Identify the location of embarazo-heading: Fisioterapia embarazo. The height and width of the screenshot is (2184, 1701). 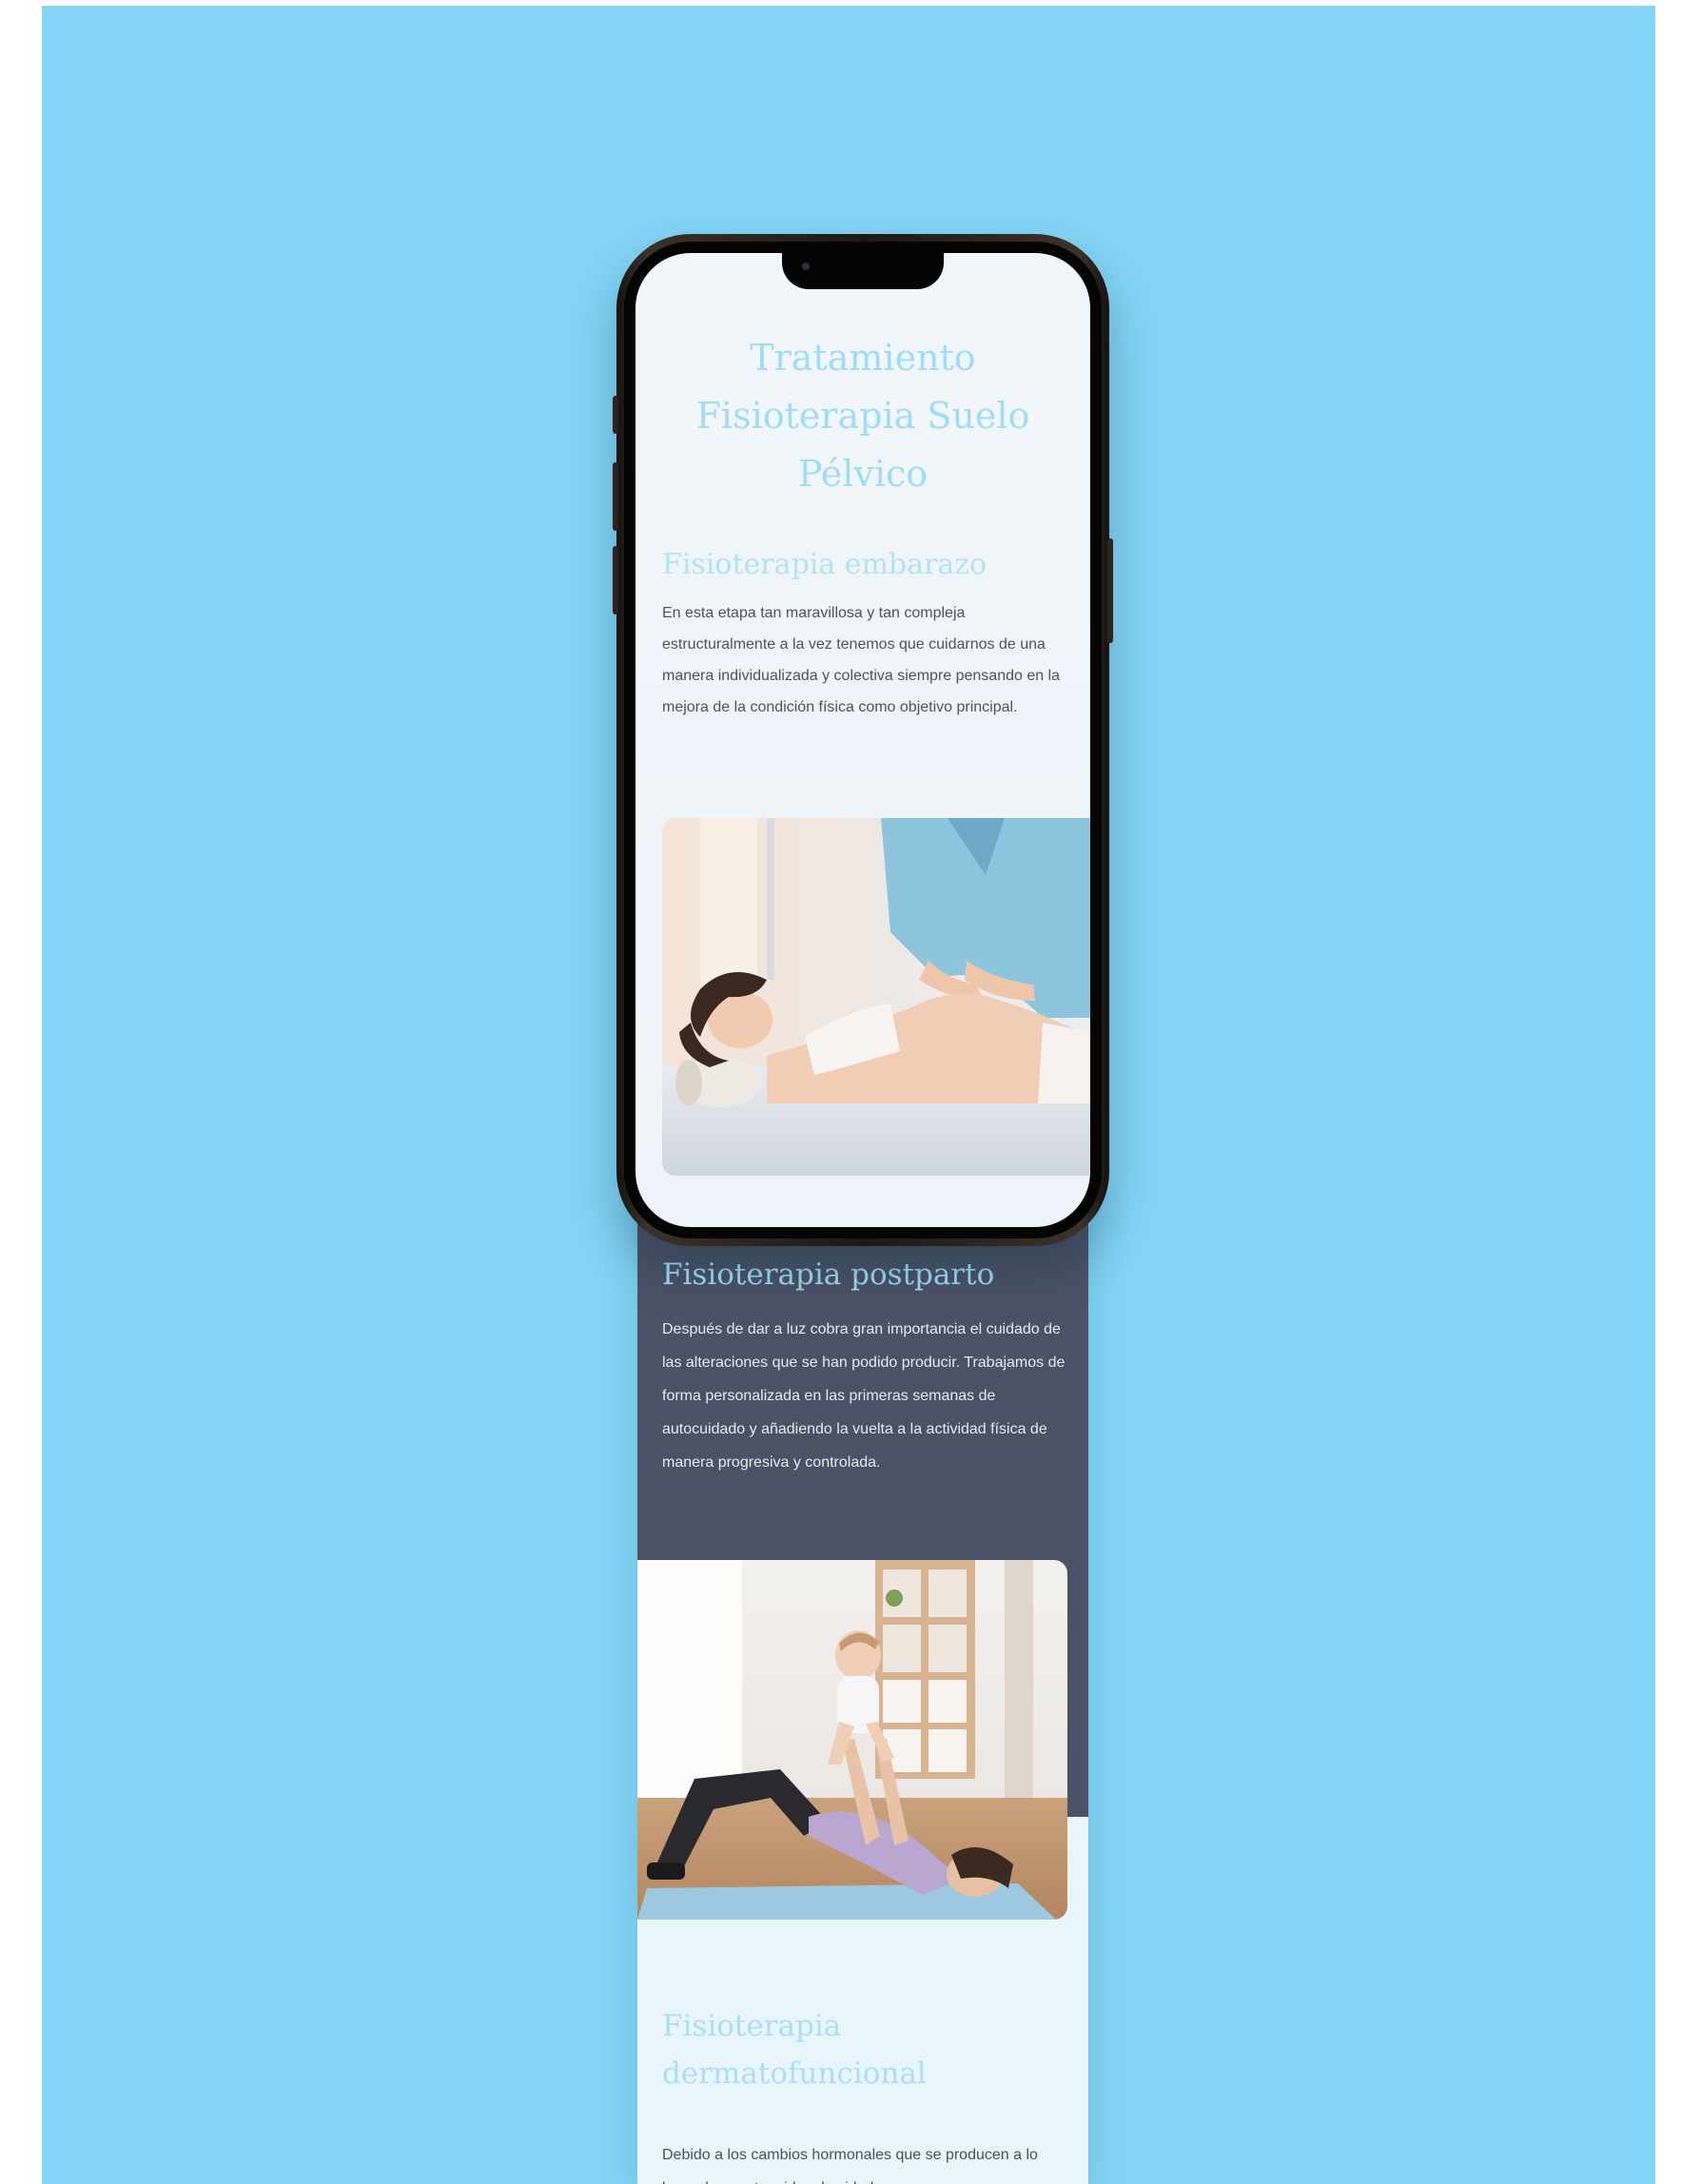
(824, 564).